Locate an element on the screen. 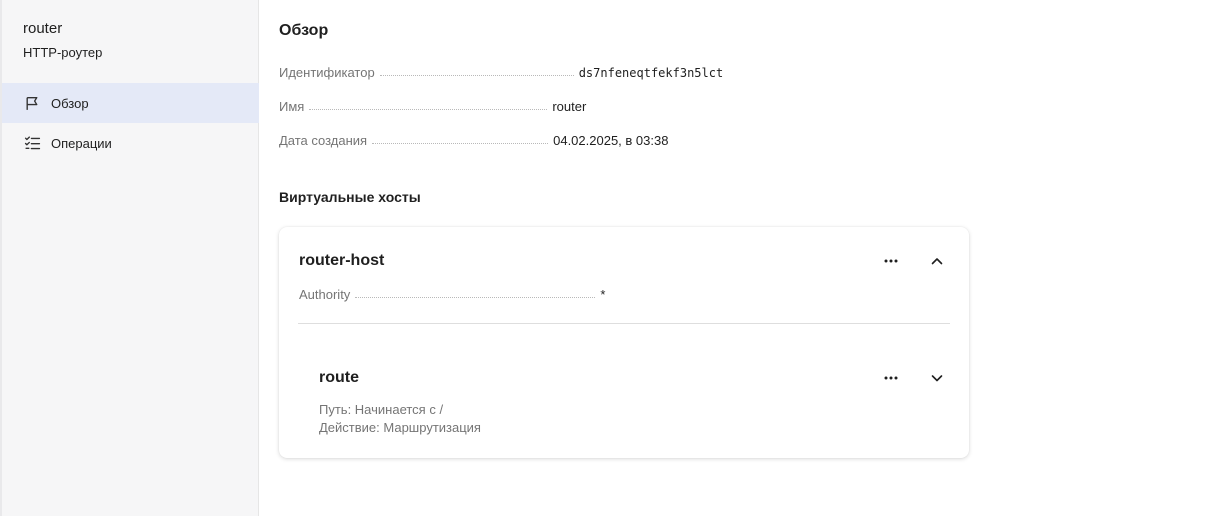 The height and width of the screenshot is (516, 1223). field-key: Authority is located at coordinates (325, 294).